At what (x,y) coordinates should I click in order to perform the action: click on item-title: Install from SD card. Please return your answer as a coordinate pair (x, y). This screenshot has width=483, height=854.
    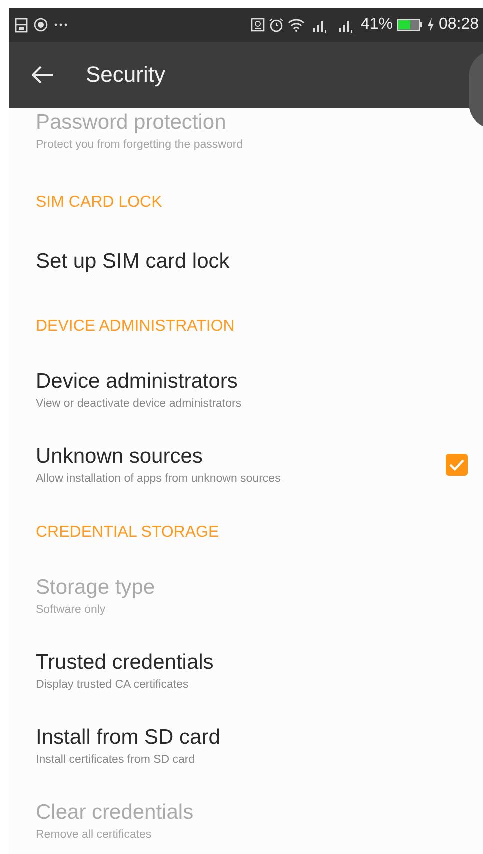
    Looking at the image, I should click on (128, 738).